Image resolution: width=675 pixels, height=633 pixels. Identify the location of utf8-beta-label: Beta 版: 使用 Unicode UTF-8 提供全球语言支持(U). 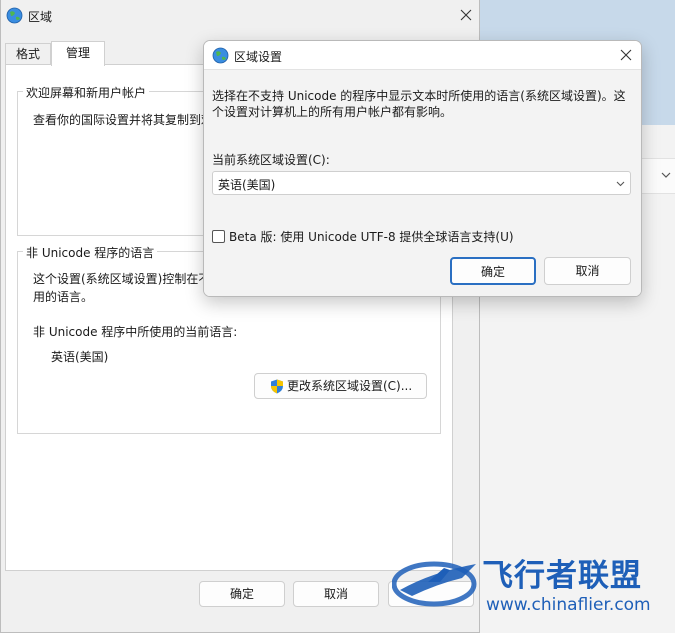
(371, 236).